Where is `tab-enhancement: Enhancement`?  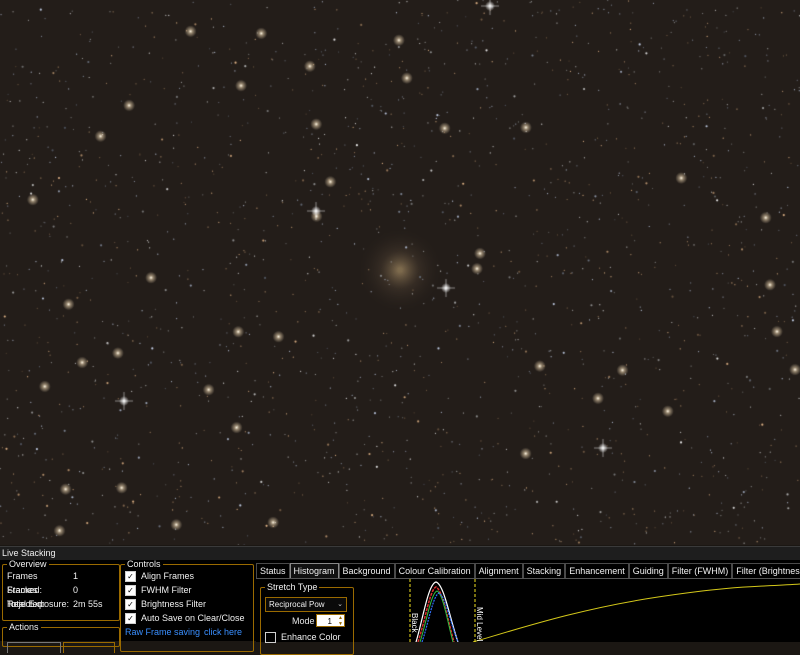
tab-enhancement: Enhancement is located at coordinates (597, 570).